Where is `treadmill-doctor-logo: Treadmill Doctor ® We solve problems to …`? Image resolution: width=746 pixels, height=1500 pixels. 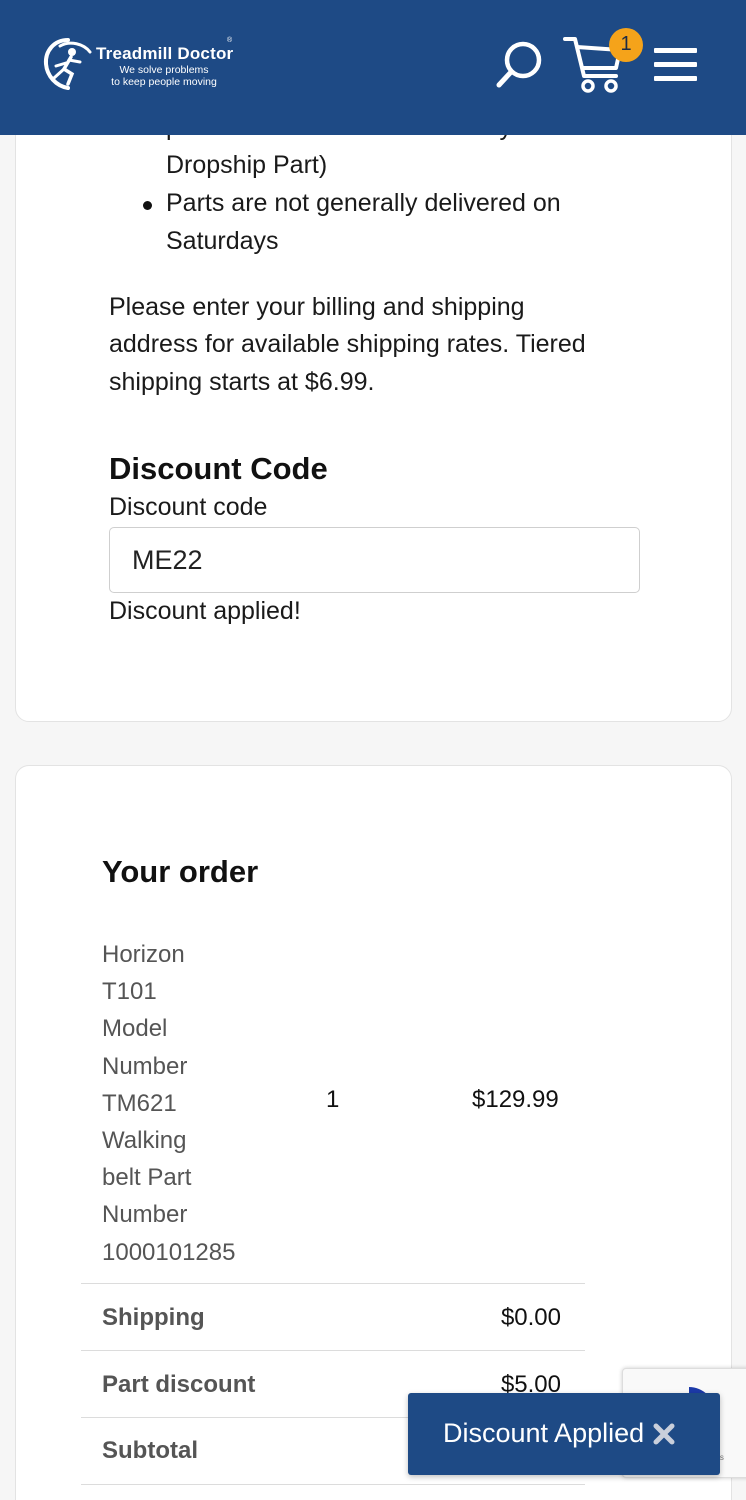
treadmill-doctor-logo: Treadmill Doctor ® We solve problems to … is located at coordinates (142, 66).